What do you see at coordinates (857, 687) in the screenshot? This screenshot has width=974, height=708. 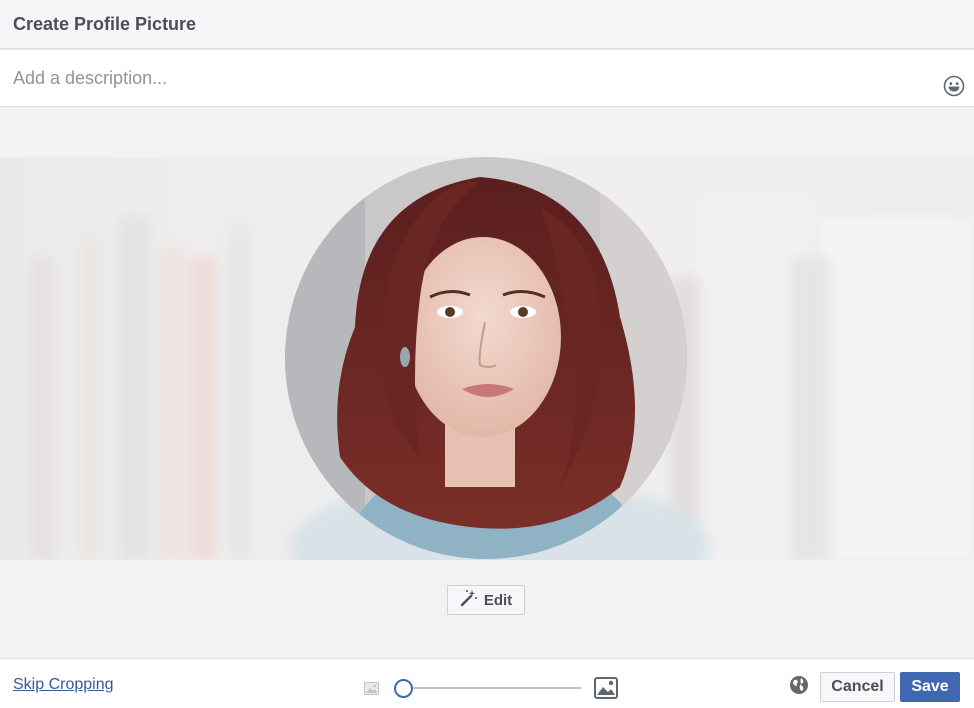 I see `cancel-button: Cancel` at bounding box center [857, 687].